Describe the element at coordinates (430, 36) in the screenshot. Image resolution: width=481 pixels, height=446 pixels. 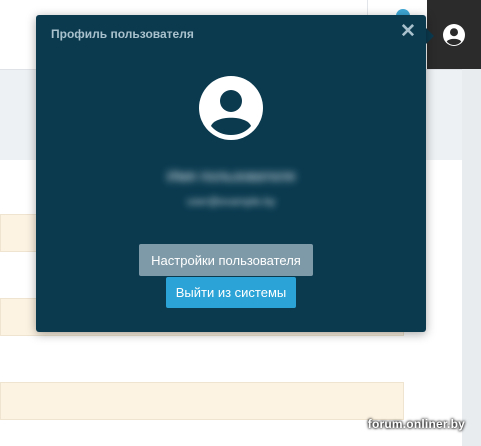
I see `popup-pointer` at that location.